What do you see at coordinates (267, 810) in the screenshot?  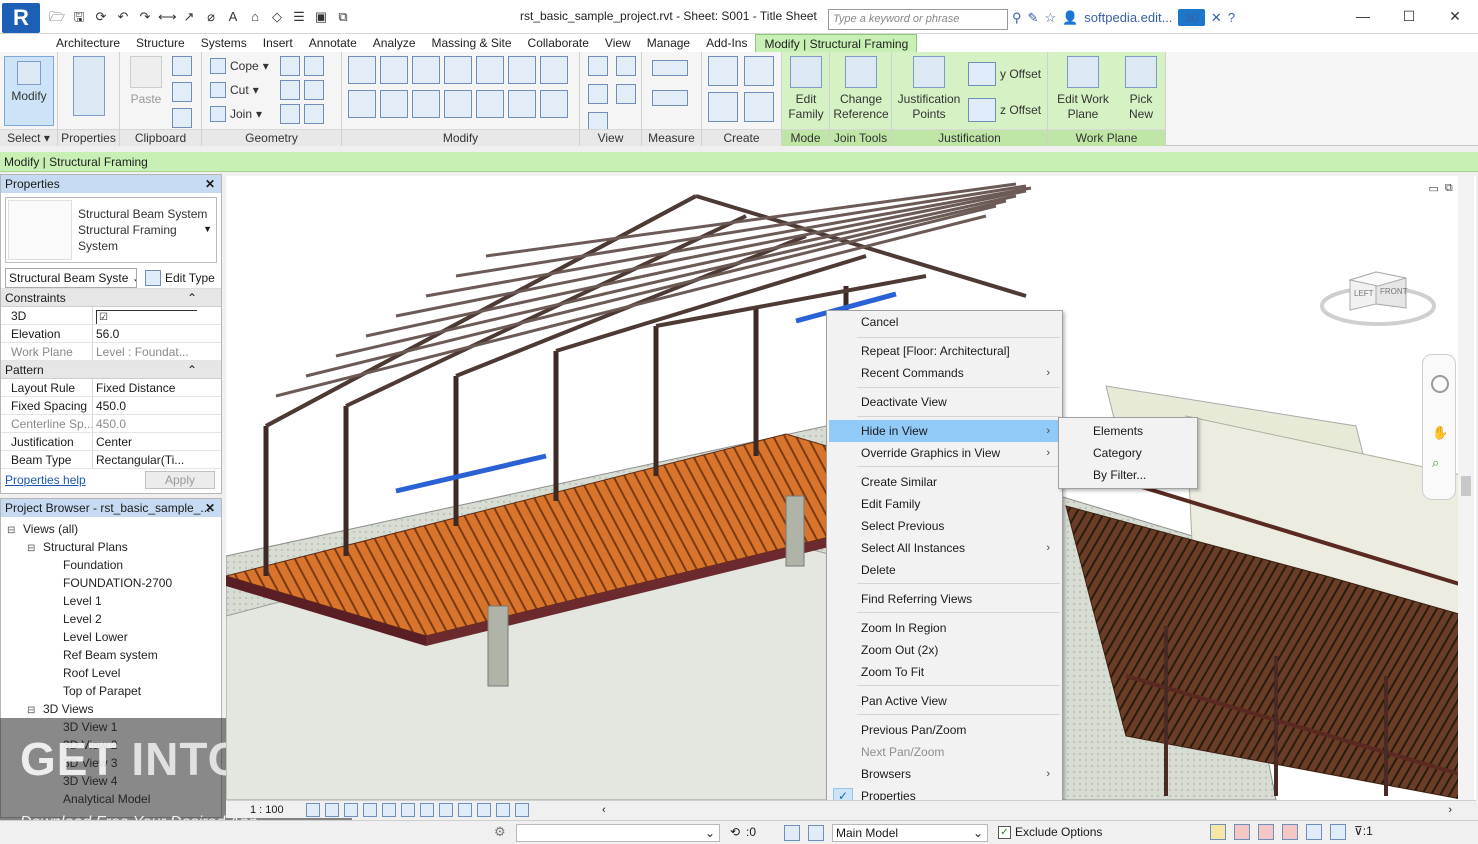 I see `view-scale: 1 : 100` at bounding box center [267, 810].